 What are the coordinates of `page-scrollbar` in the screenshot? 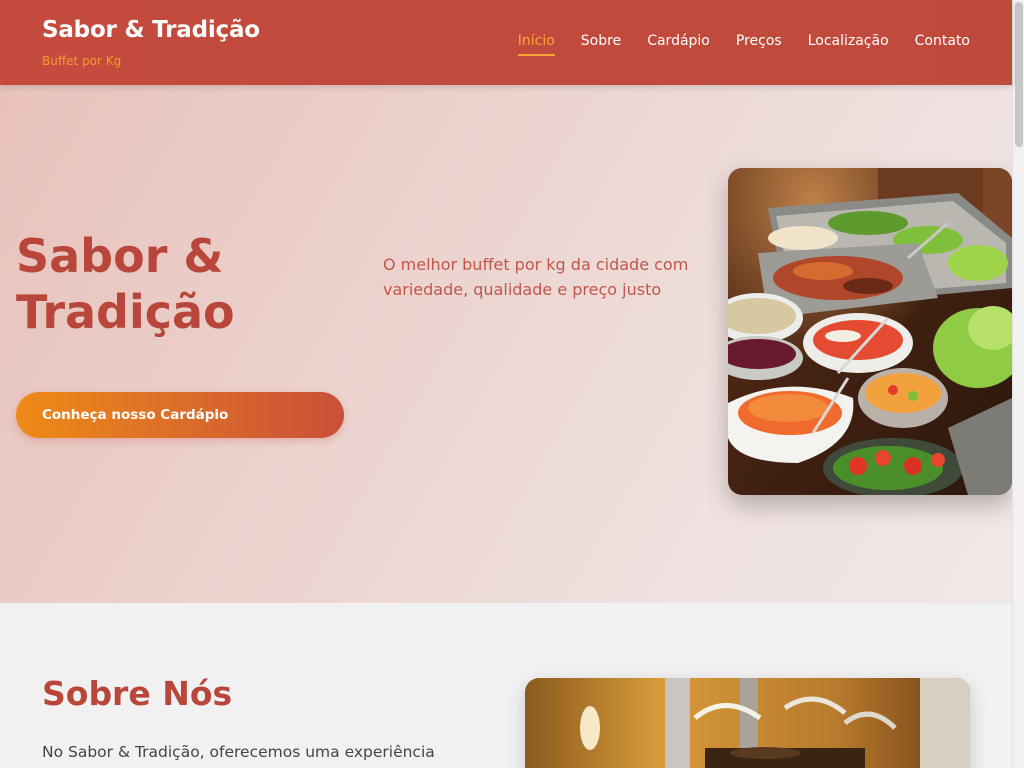 It's located at (1018, 384).